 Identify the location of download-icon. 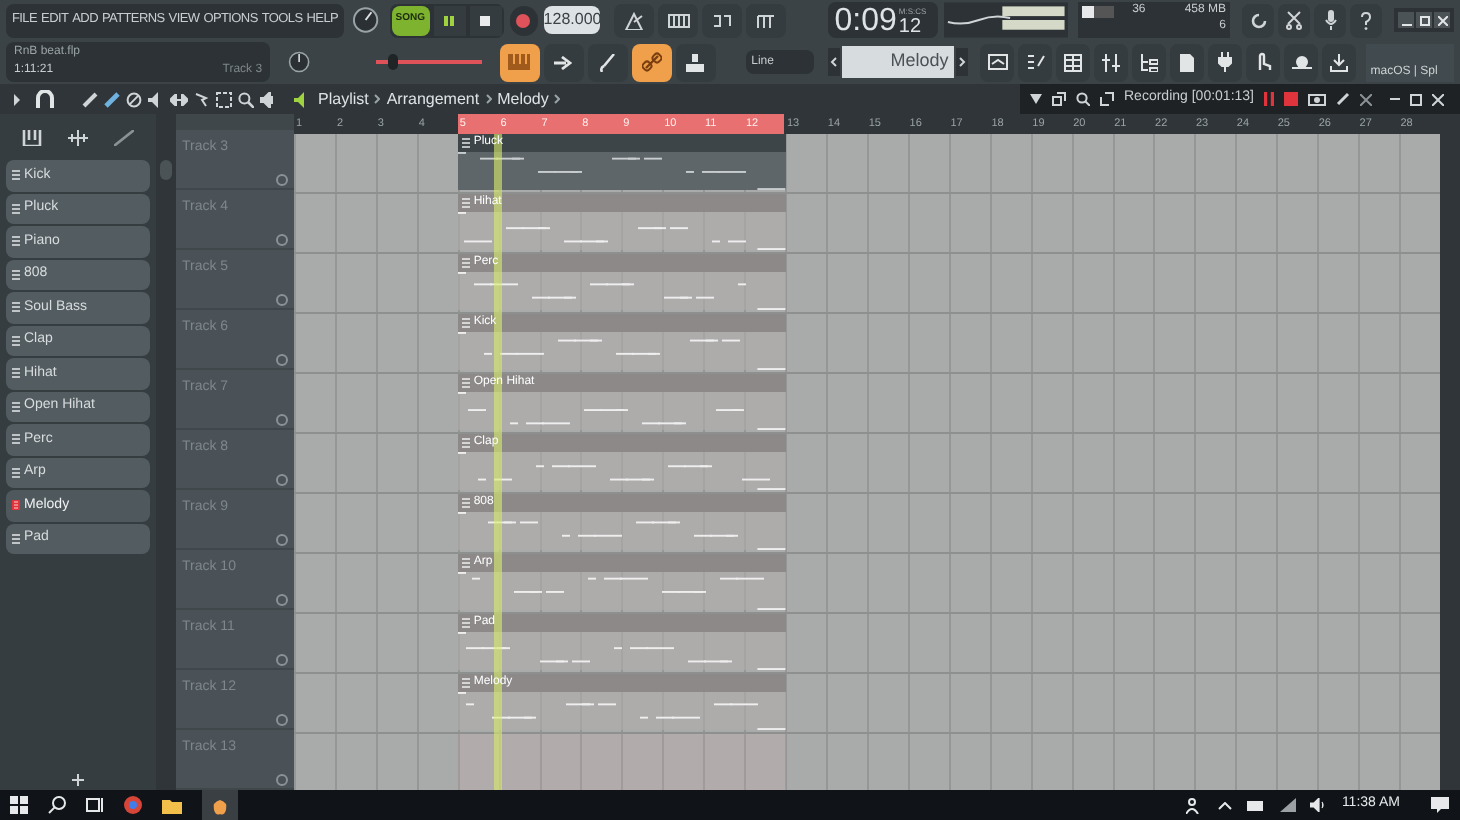
(1339, 62).